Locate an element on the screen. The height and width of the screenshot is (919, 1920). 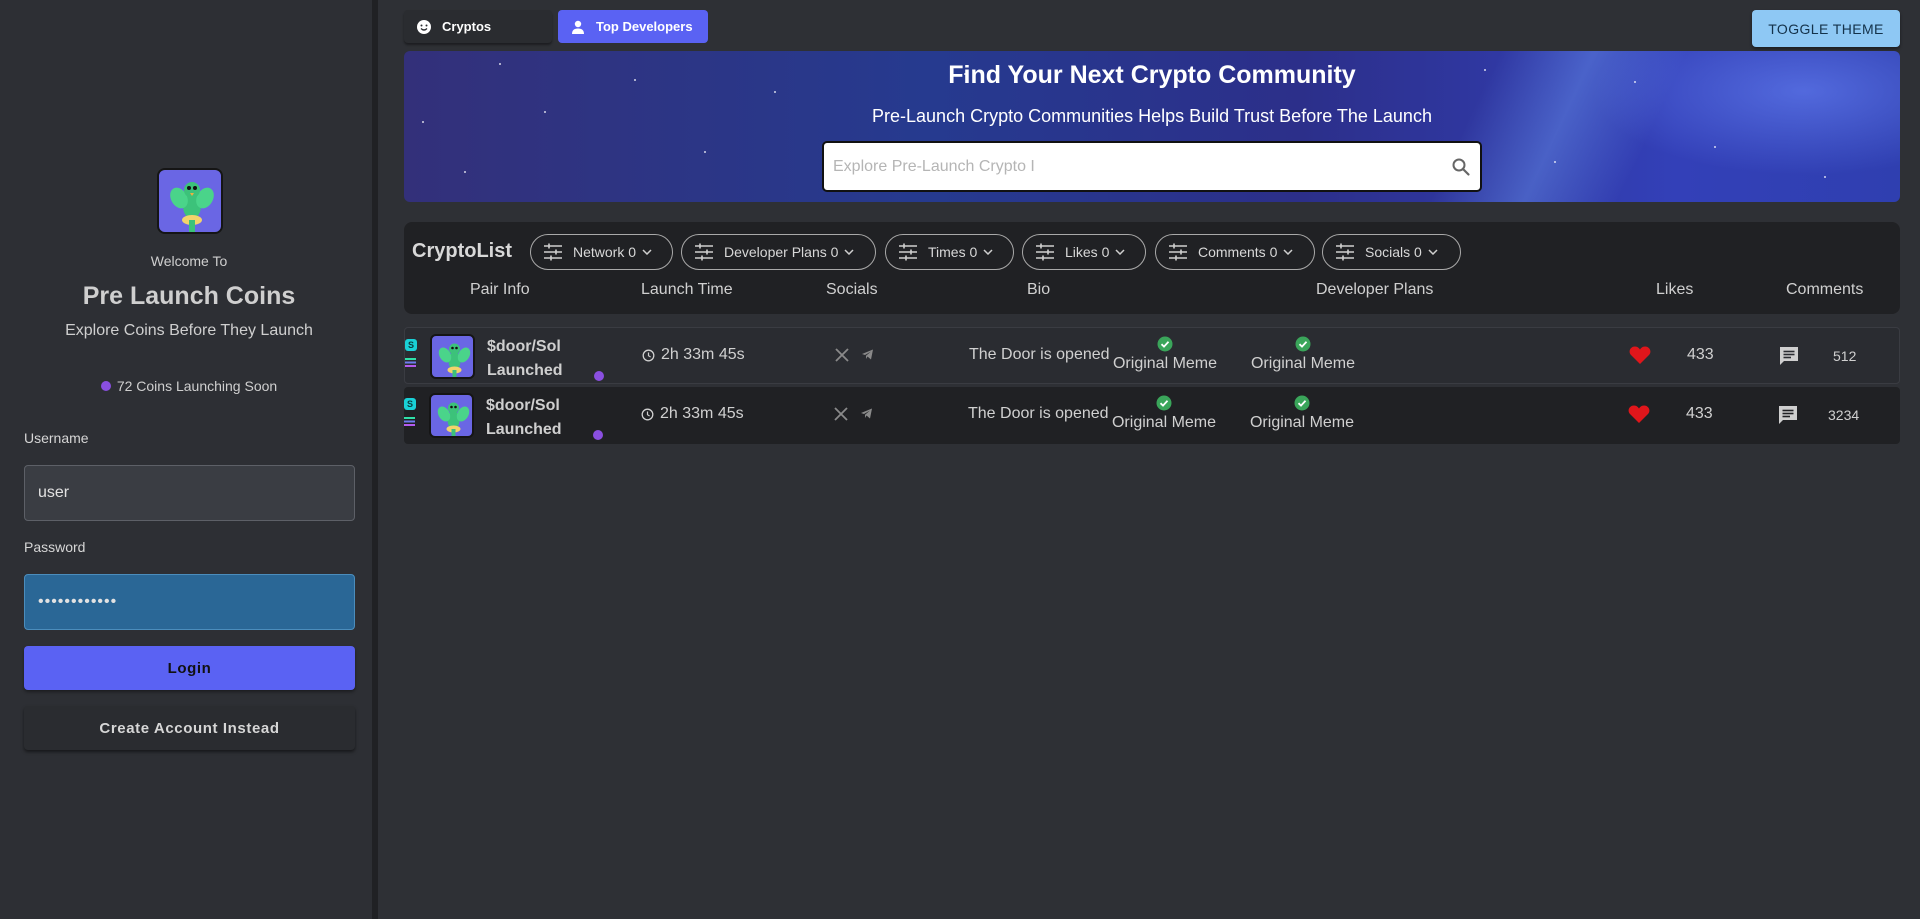
welcome-text: Welcome To is located at coordinates (189, 261).